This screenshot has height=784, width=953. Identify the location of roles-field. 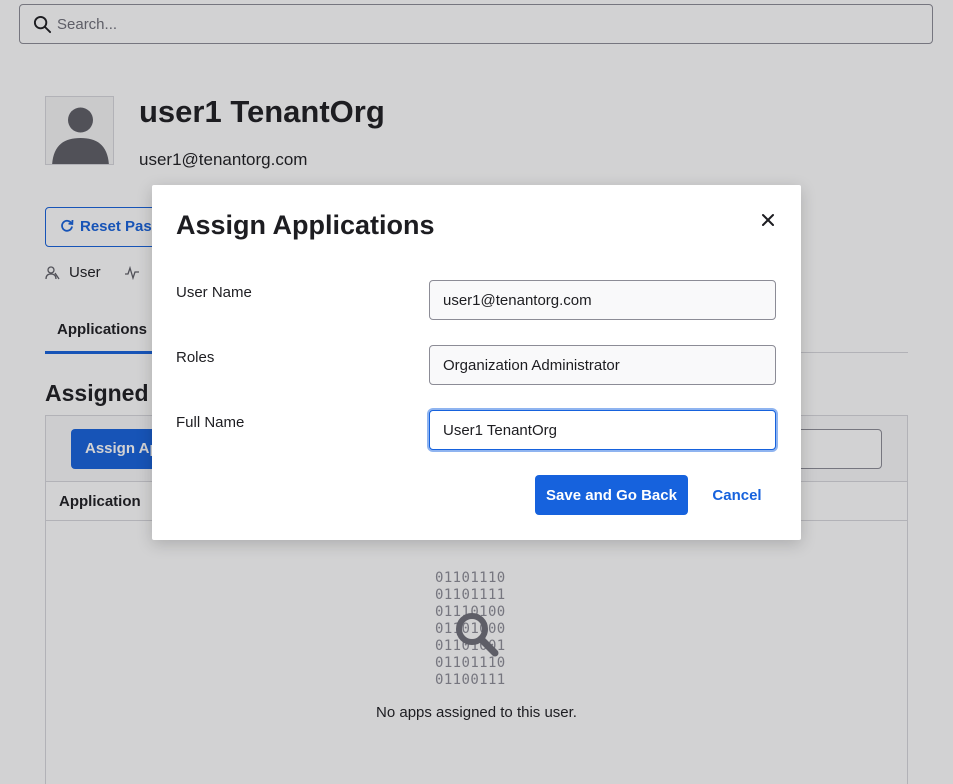
(602, 365).